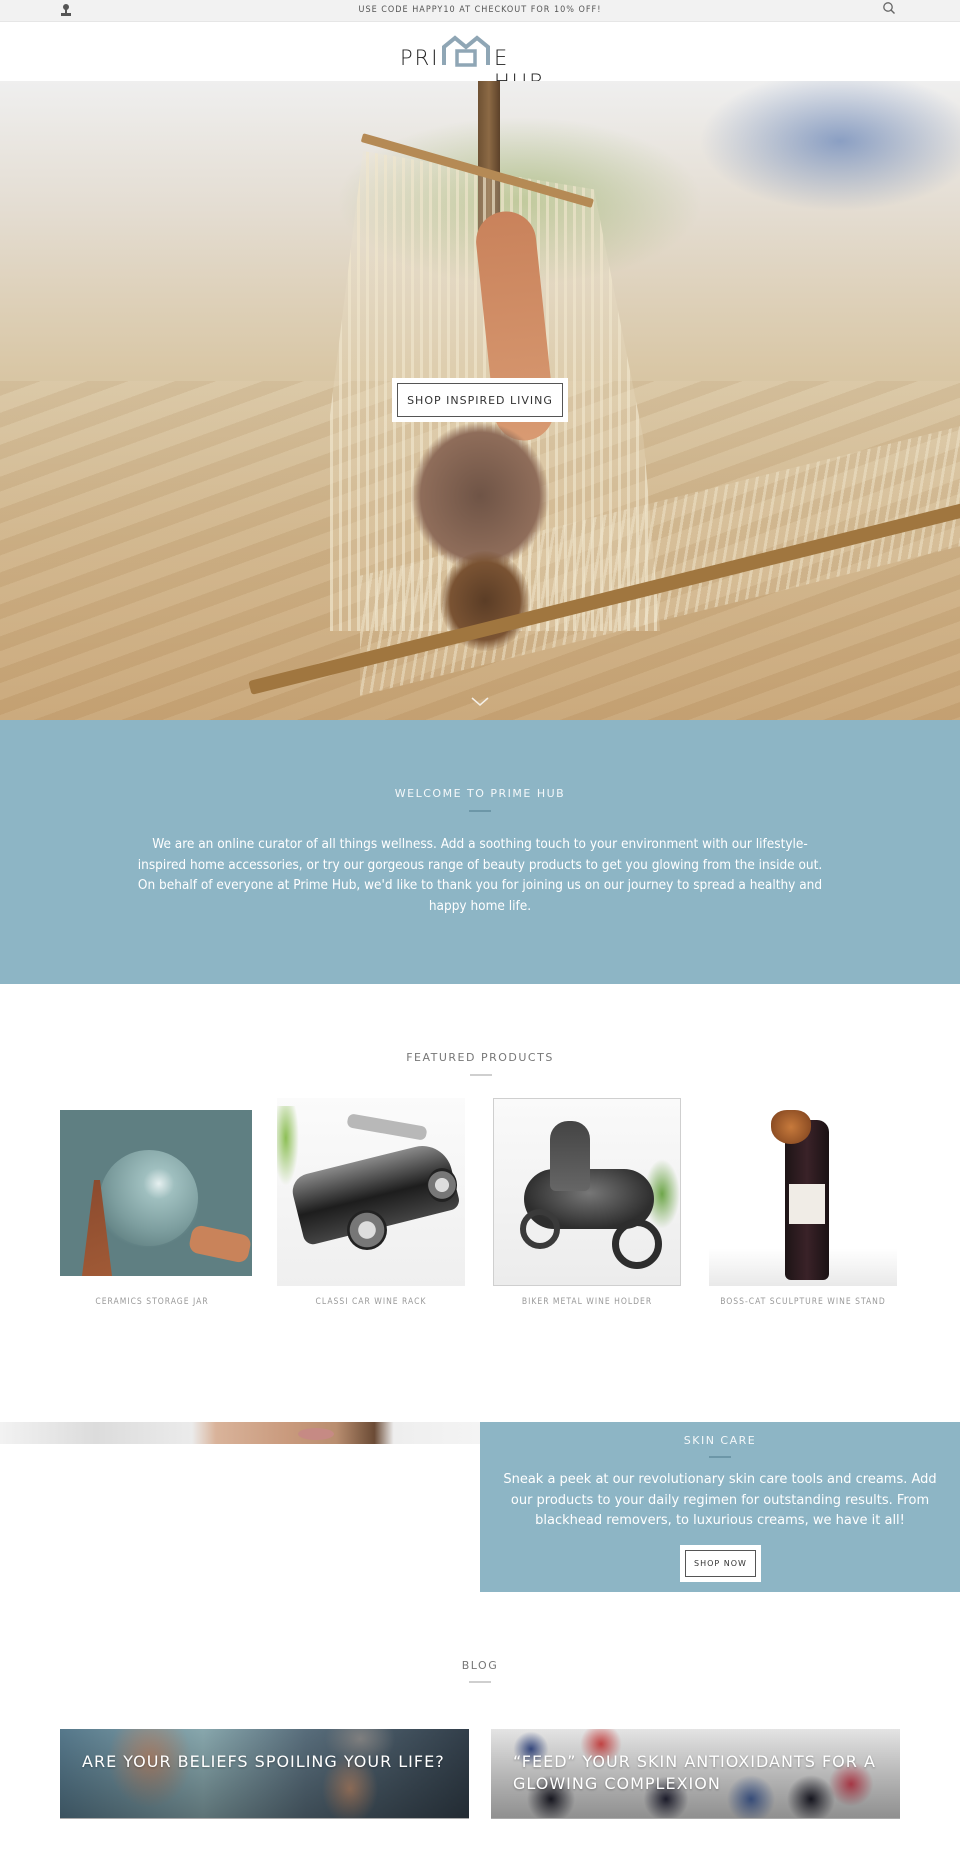 The image size is (960, 1875). Describe the element at coordinates (807, 1204) in the screenshot. I see `wine-label` at that location.